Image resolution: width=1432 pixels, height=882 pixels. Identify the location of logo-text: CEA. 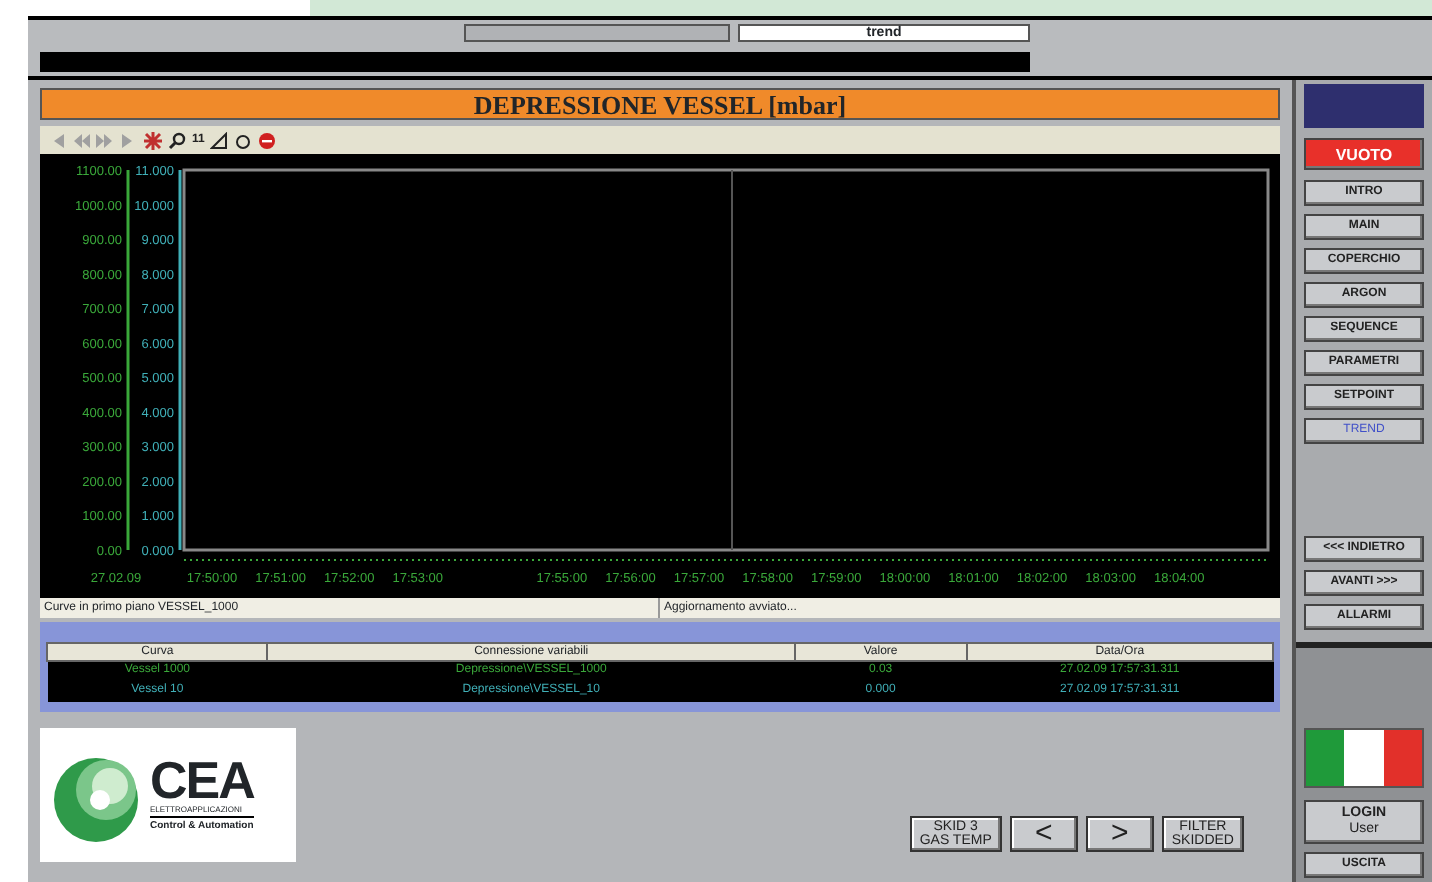
(202, 780).